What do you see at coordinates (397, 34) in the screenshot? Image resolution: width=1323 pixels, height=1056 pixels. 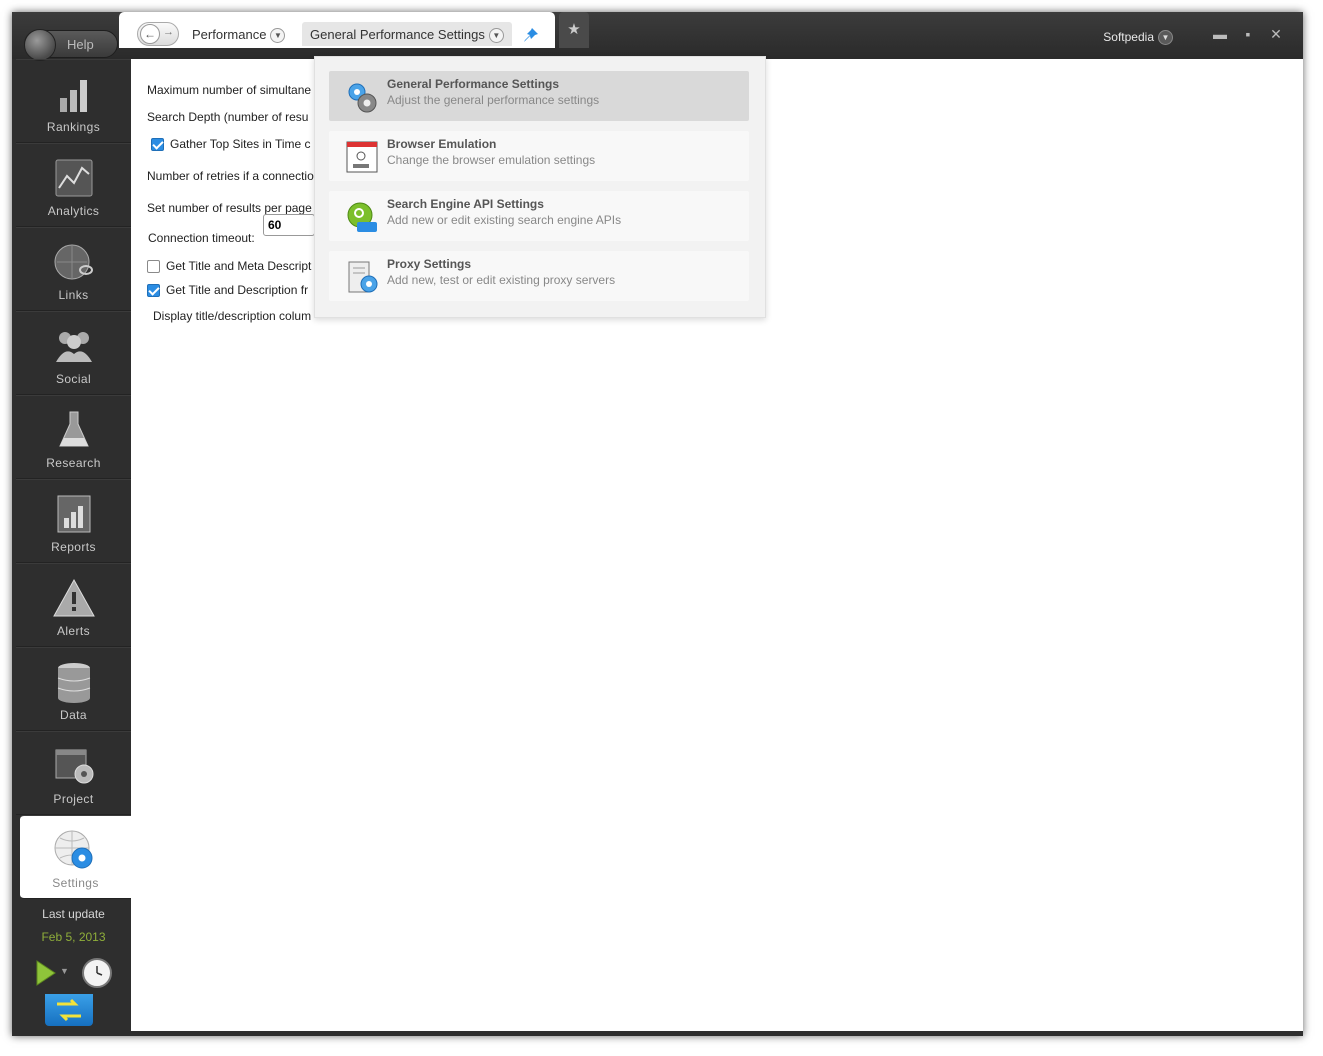 I see `breadcrumb-page-label: General Performance Settings` at bounding box center [397, 34].